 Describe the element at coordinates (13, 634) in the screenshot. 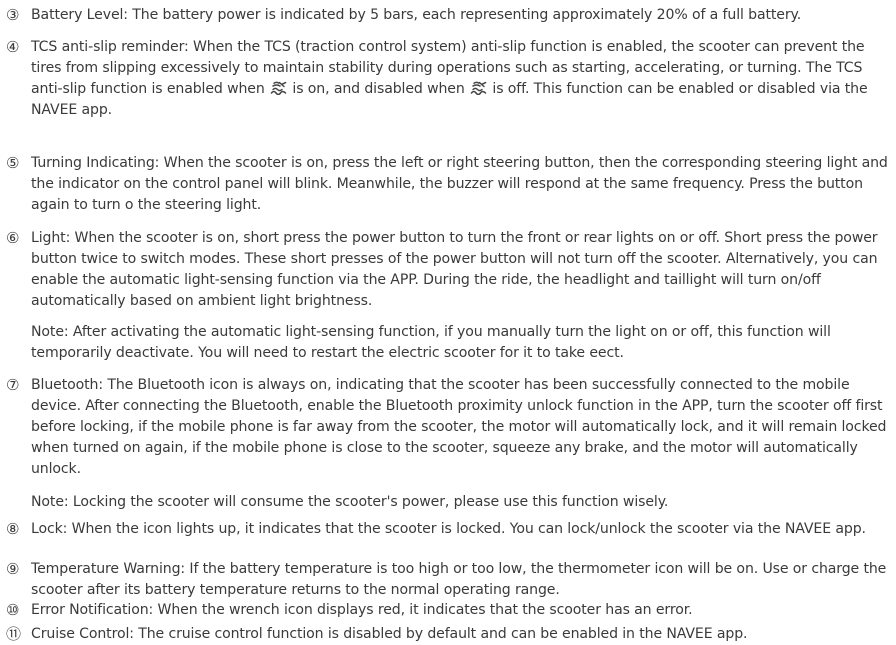

I see `item-number: ⑪` at that location.